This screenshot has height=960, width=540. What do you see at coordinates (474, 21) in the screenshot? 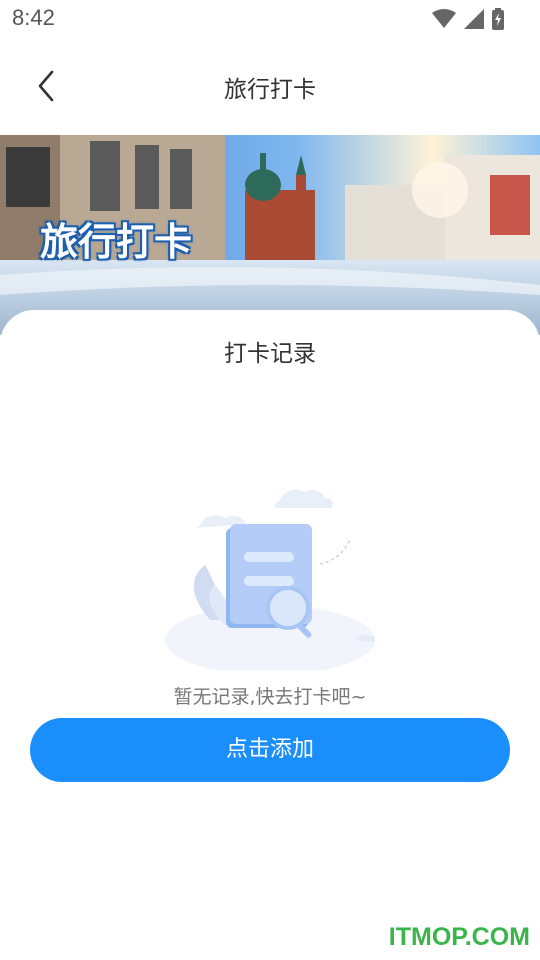
I see `signal-icon` at bounding box center [474, 21].